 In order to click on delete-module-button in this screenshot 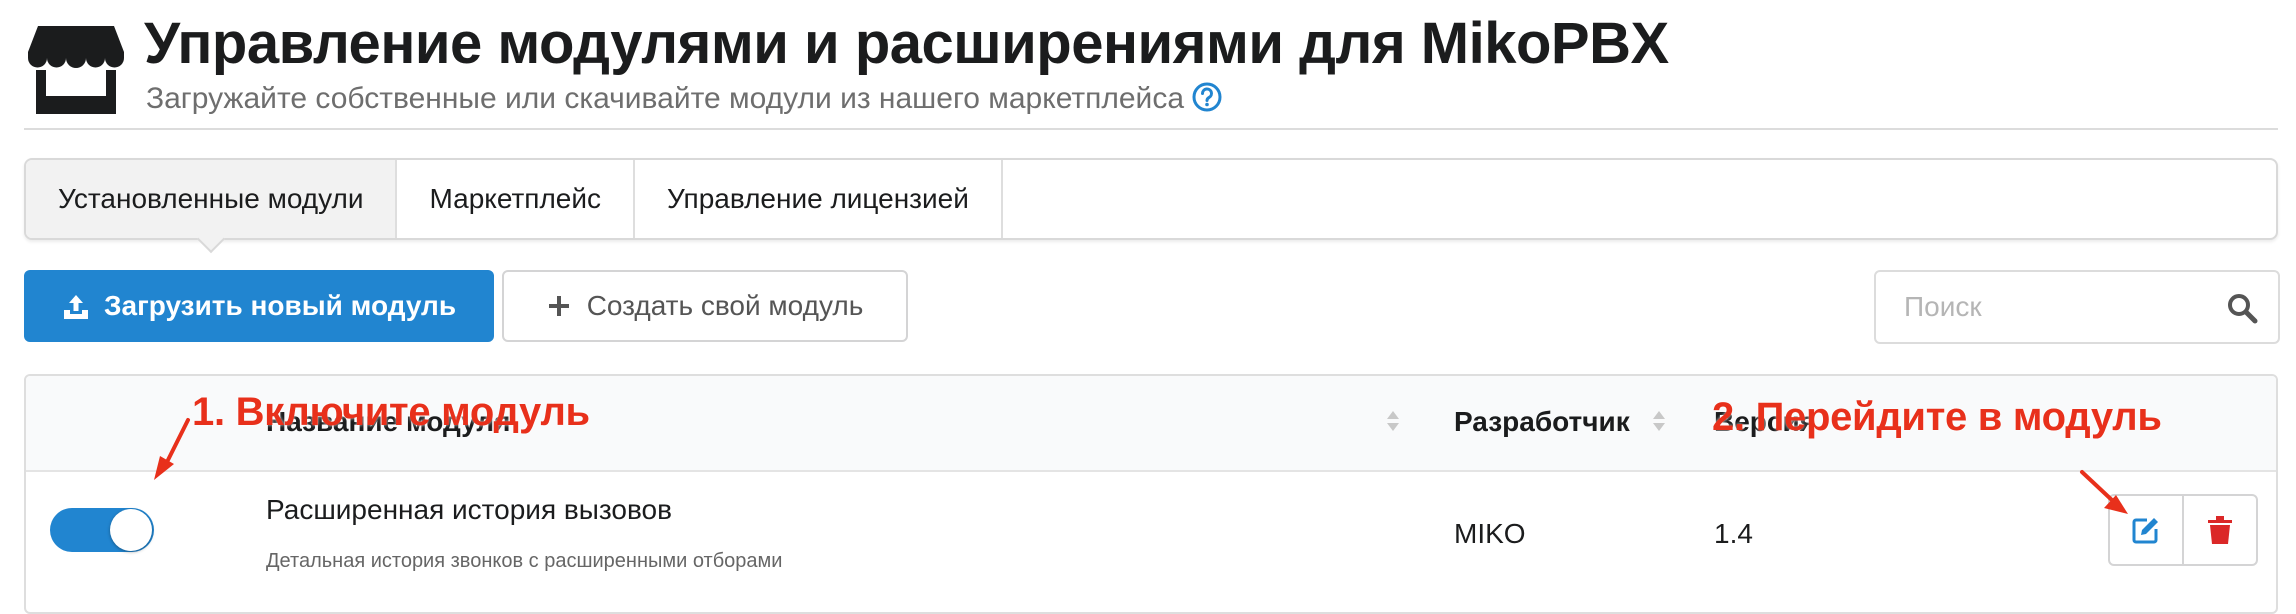, I will do `click(2219, 530)`.